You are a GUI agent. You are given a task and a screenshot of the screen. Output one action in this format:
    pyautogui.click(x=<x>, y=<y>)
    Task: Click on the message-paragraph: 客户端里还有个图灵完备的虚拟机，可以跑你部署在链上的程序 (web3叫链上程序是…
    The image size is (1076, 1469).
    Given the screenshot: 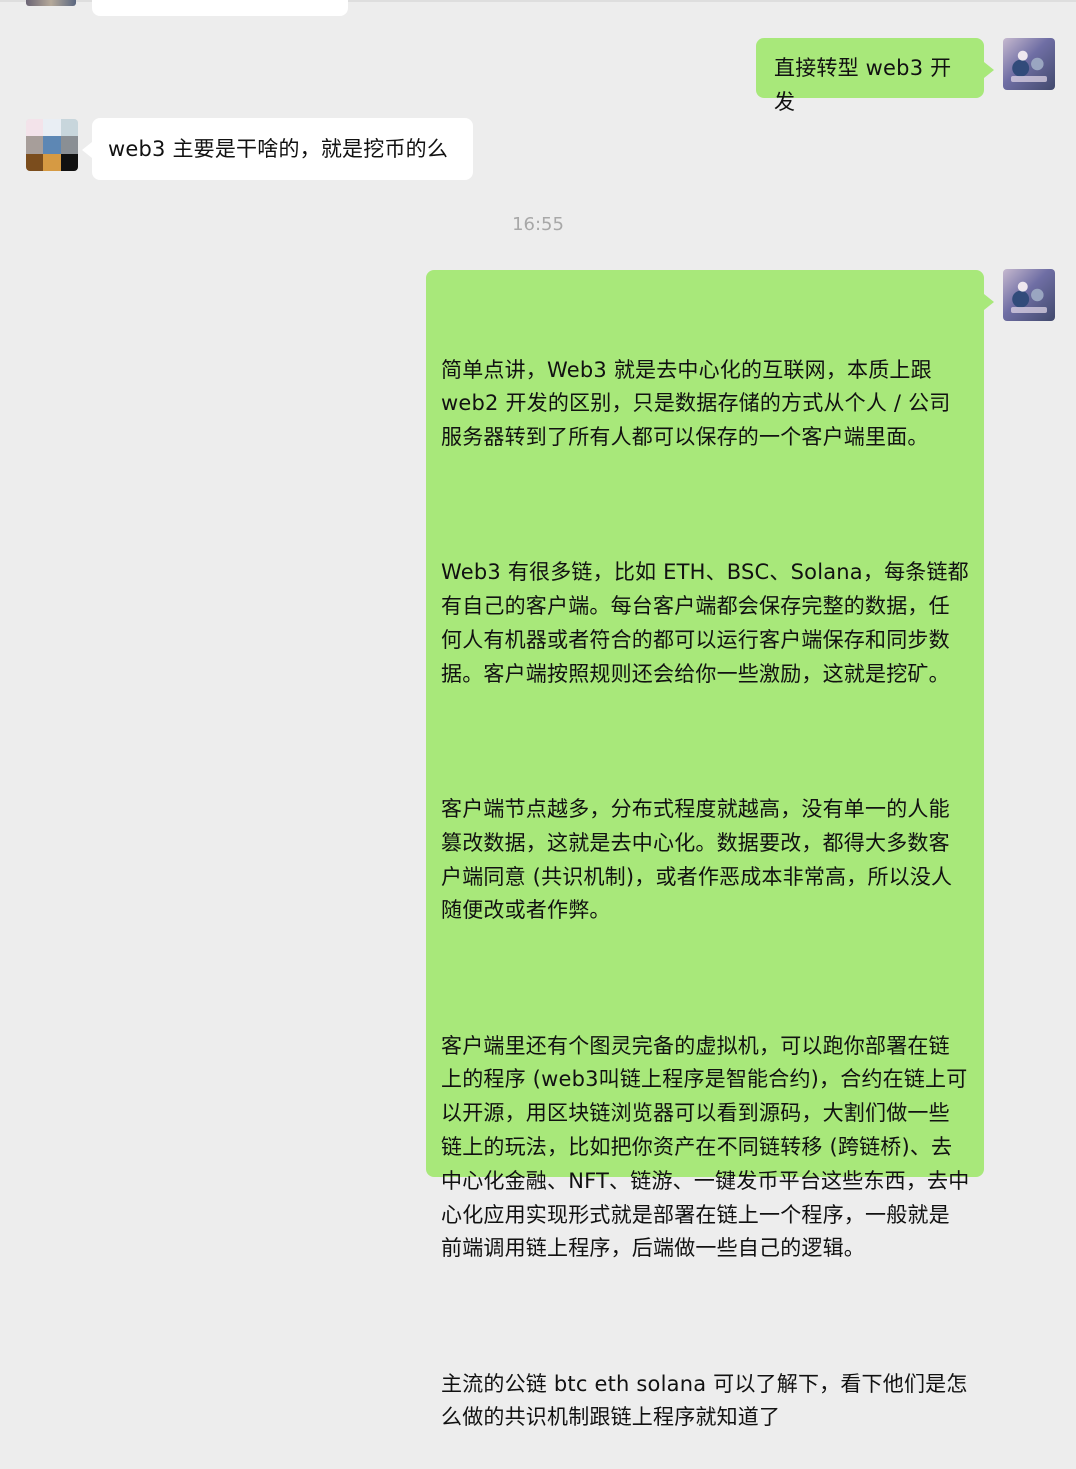 What is the action you would take?
    pyautogui.click(x=705, y=1147)
    